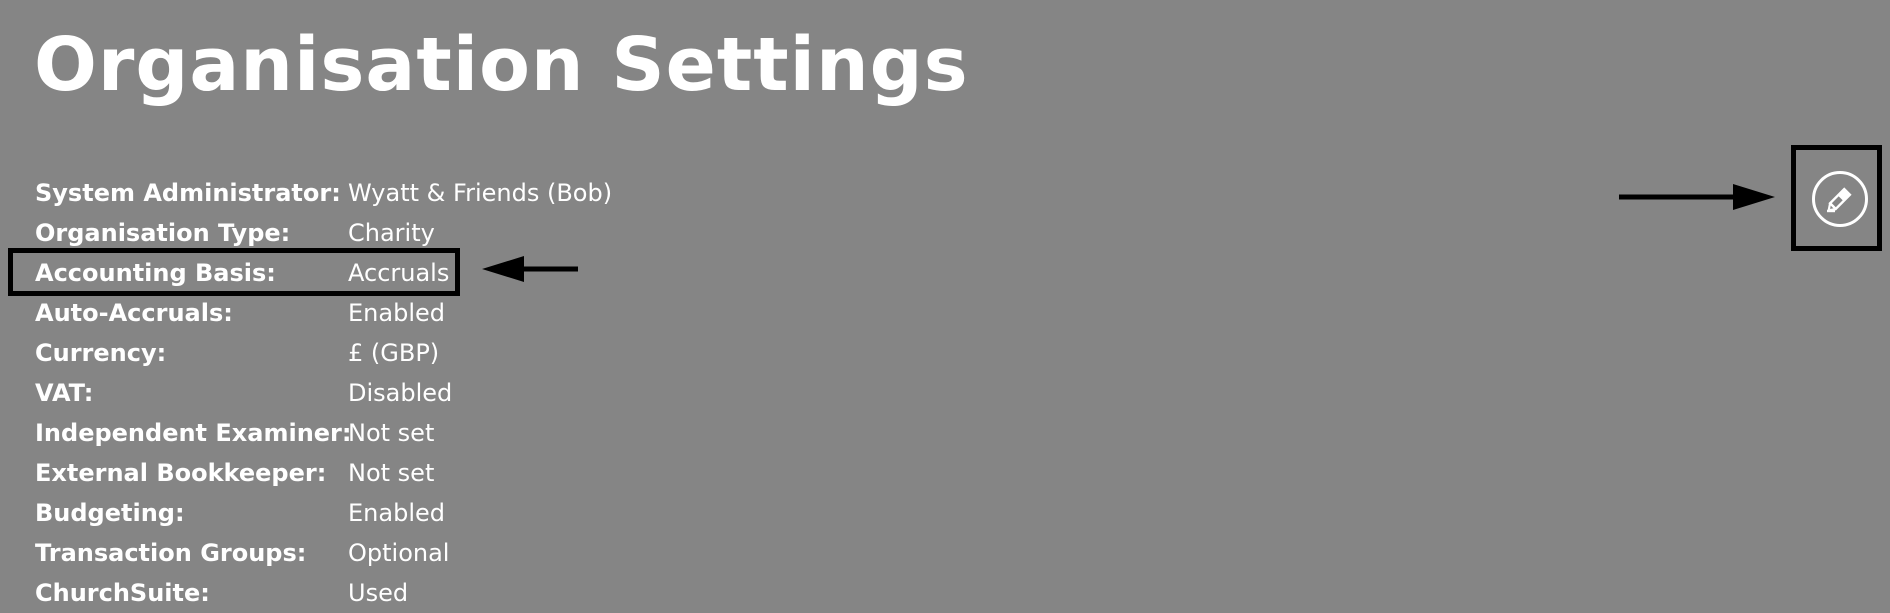  What do you see at coordinates (110, 513) in the screenshot?
I see `settings-label: Budgeting:` at bounding box center [110, 513].